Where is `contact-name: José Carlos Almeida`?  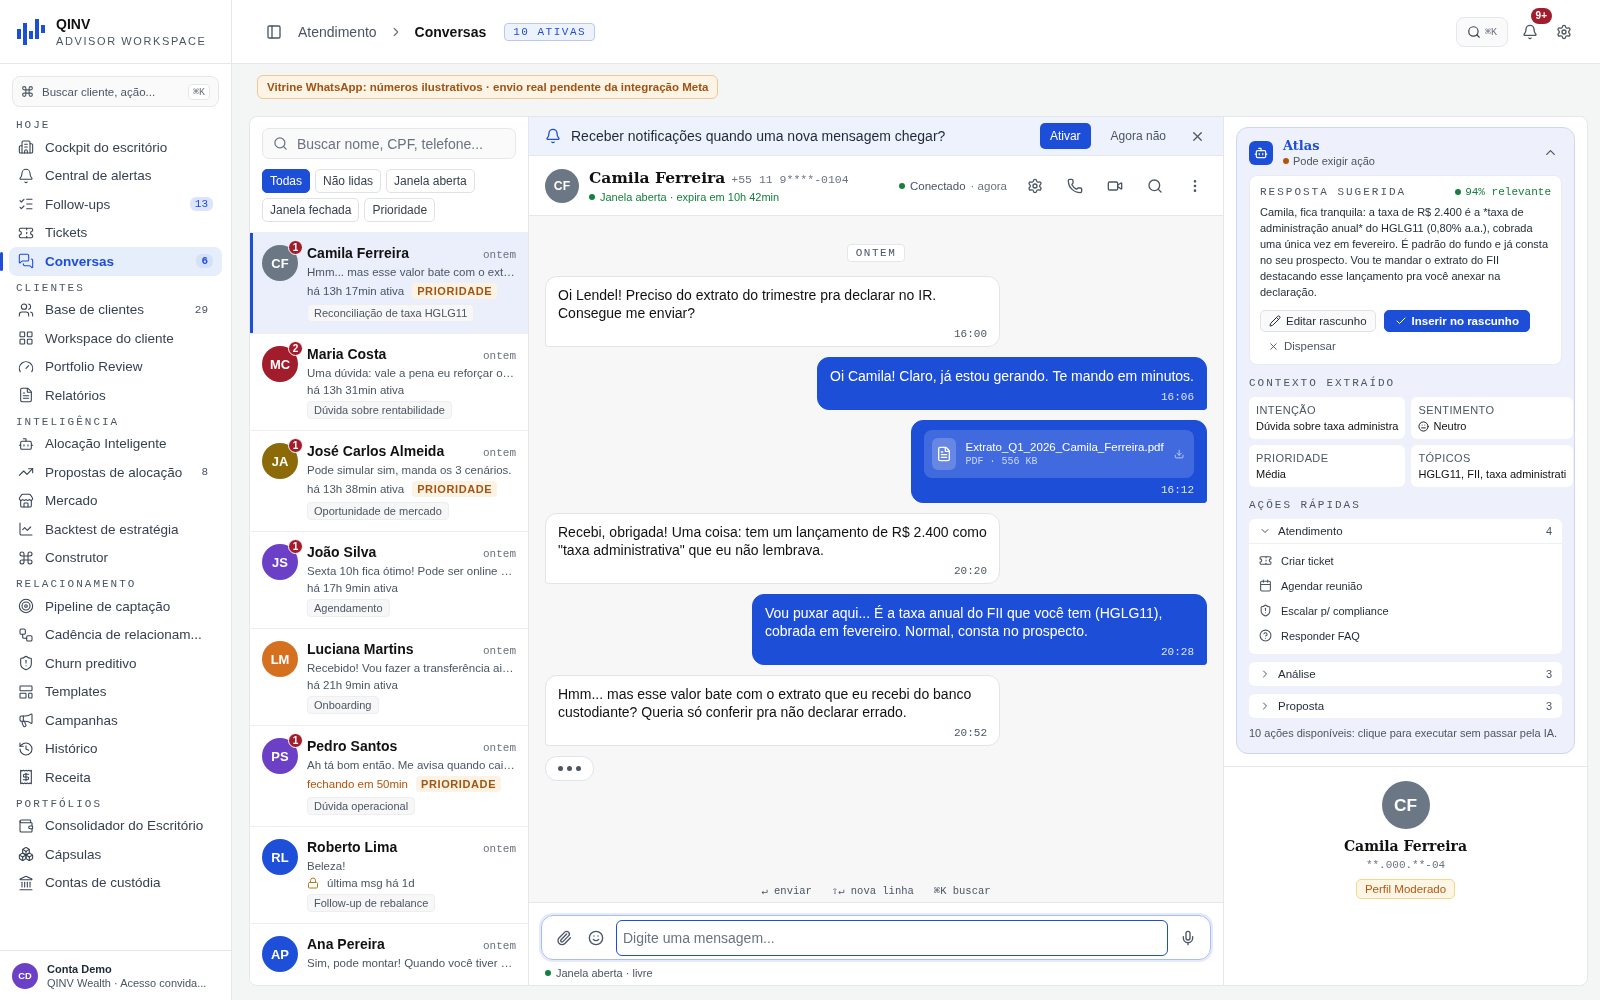
contact-name: José Carlos Almeida is located at coordinates (376, 451).